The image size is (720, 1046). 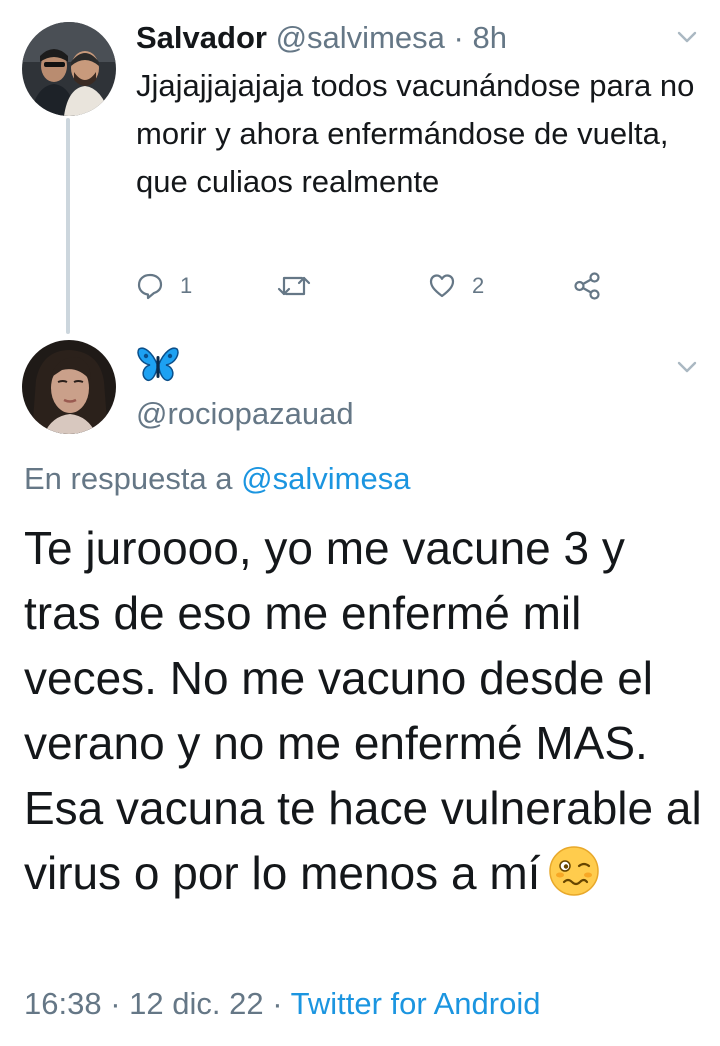 What do you see at coordinates (128, 478) in the screenshot?
I see `replying-prefix: En respuesta a` at bounding box center [128, 478].